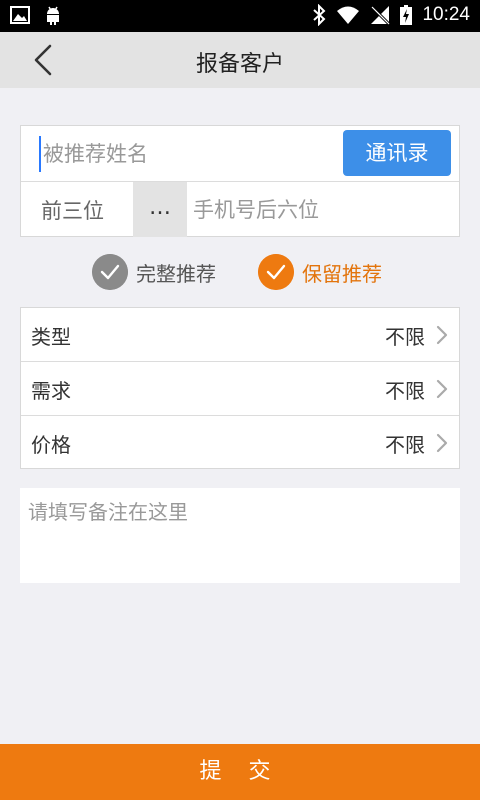 The height and width of the screenshot is (800, 480). Describe the element at coordinates (240, 335) in the screenshot. I see `filter-row-type: 类型 不限` at that location.